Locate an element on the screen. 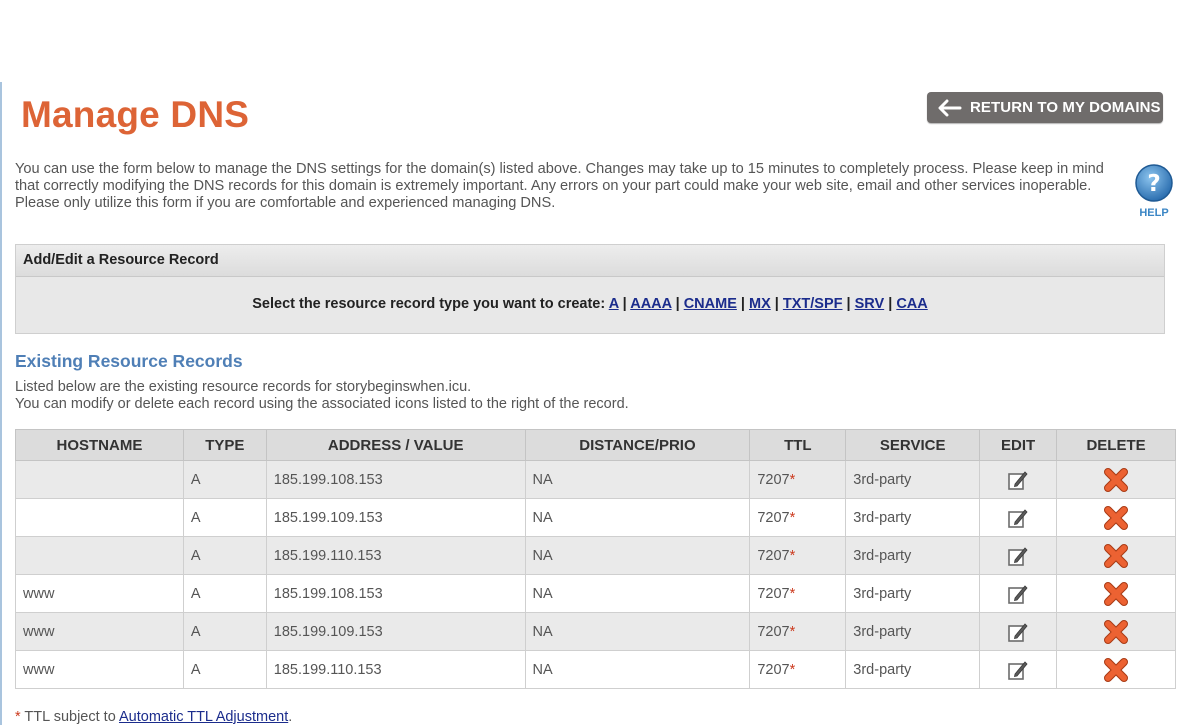 The height and width of the screenshot is (725, 1187). column-header-delete: DELETE is located at coordinates (1116, 445).